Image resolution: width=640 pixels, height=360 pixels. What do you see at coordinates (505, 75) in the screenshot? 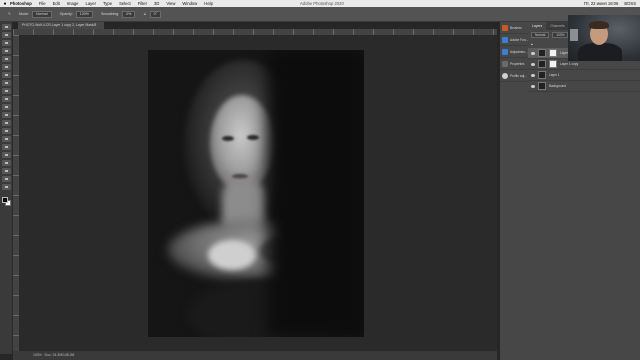
I see `profile-icon` at bounding box center [505, 75].